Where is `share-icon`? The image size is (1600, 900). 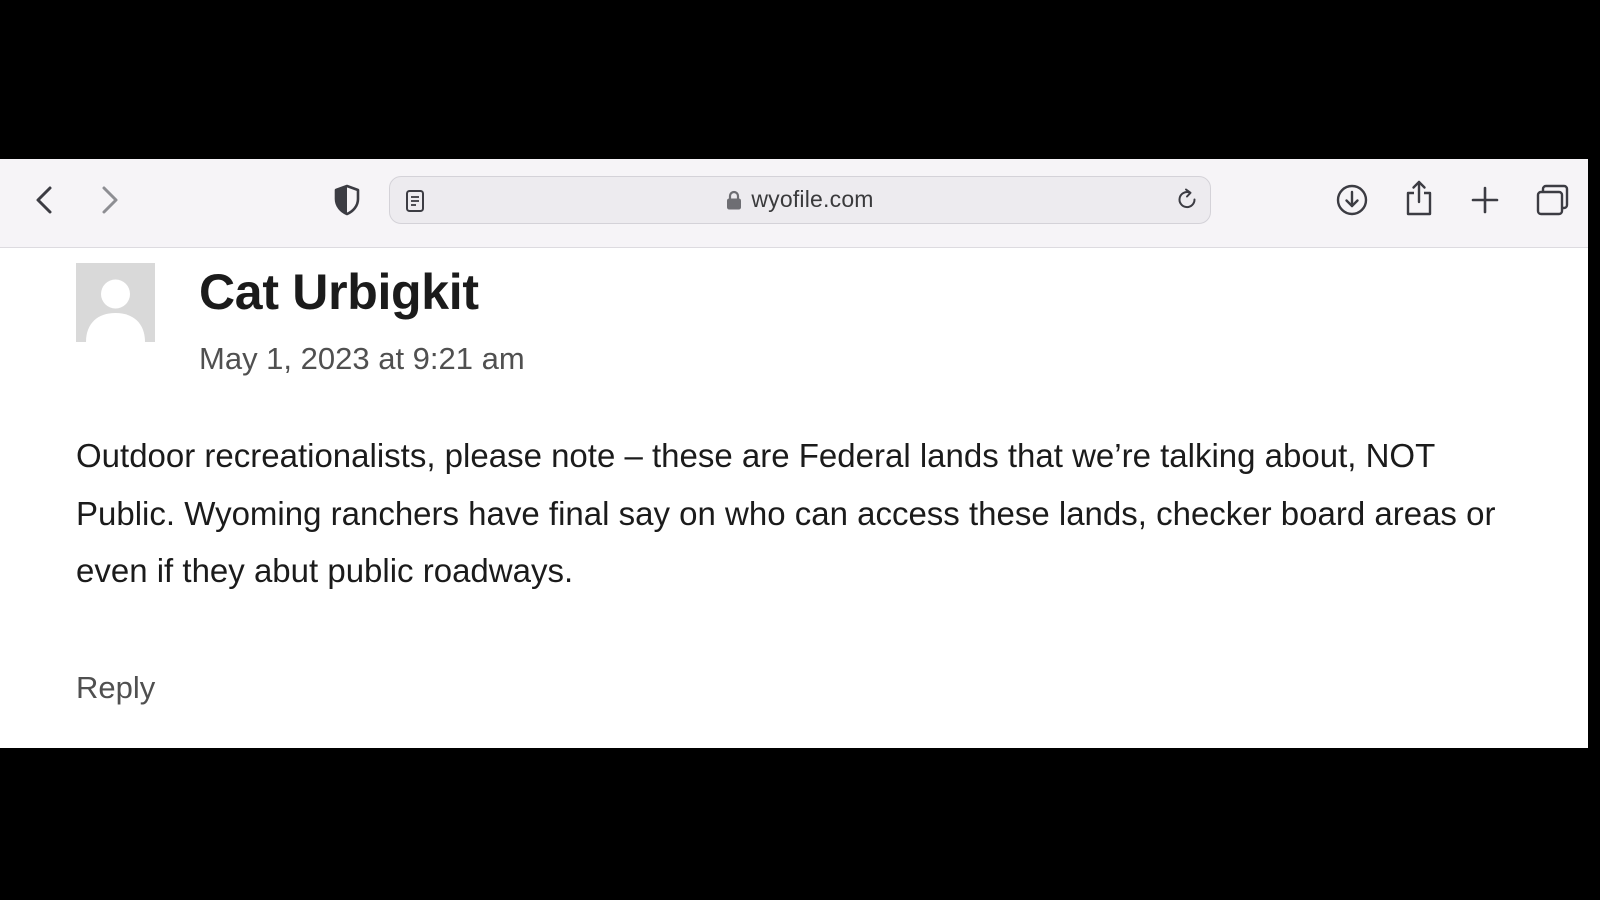 share-icon is located at coordinates (1419, 198).